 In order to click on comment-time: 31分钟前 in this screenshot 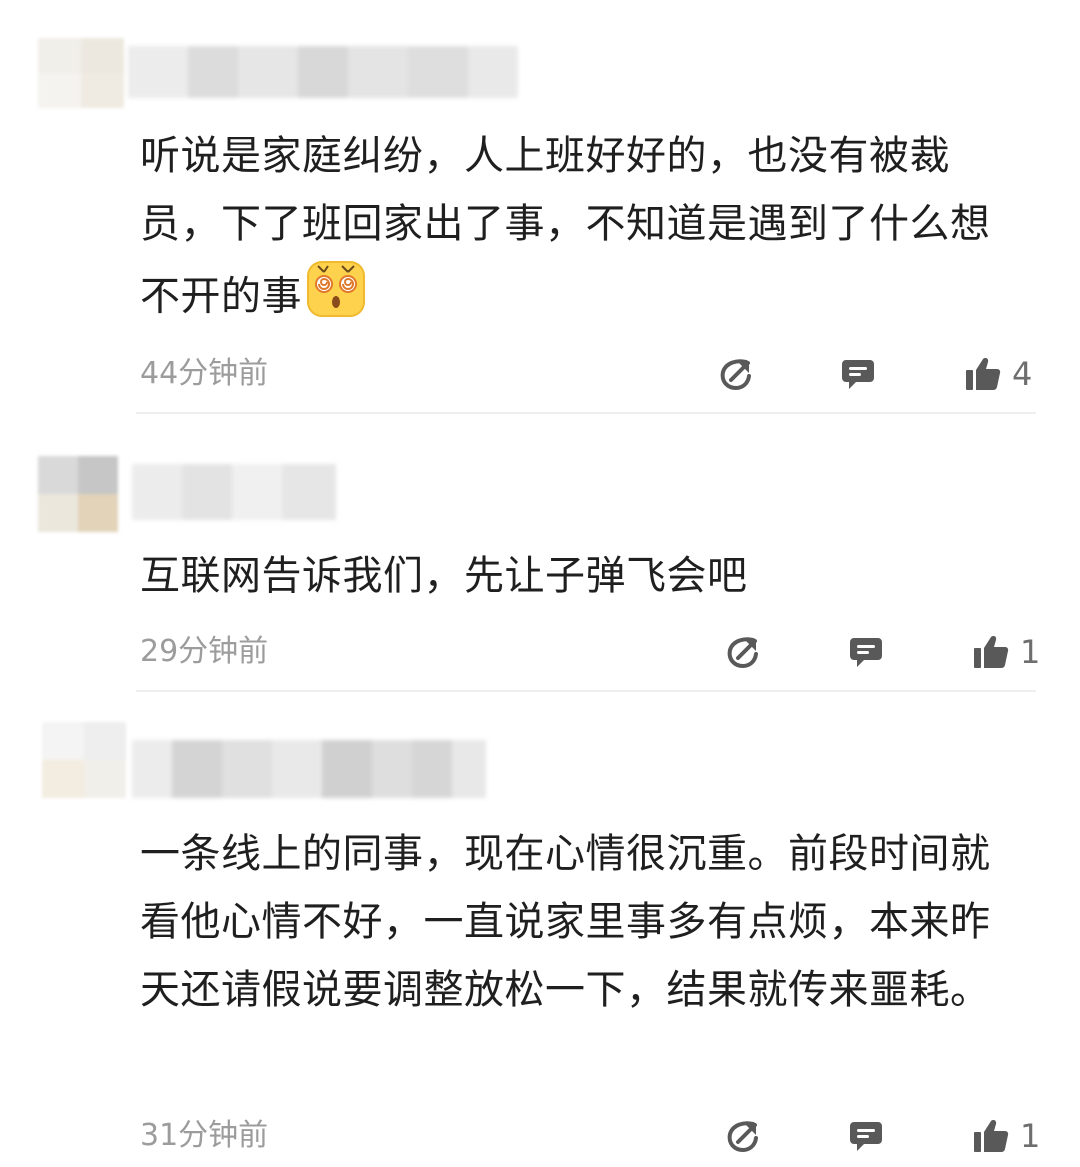, I will do `click(204, 1135)`.